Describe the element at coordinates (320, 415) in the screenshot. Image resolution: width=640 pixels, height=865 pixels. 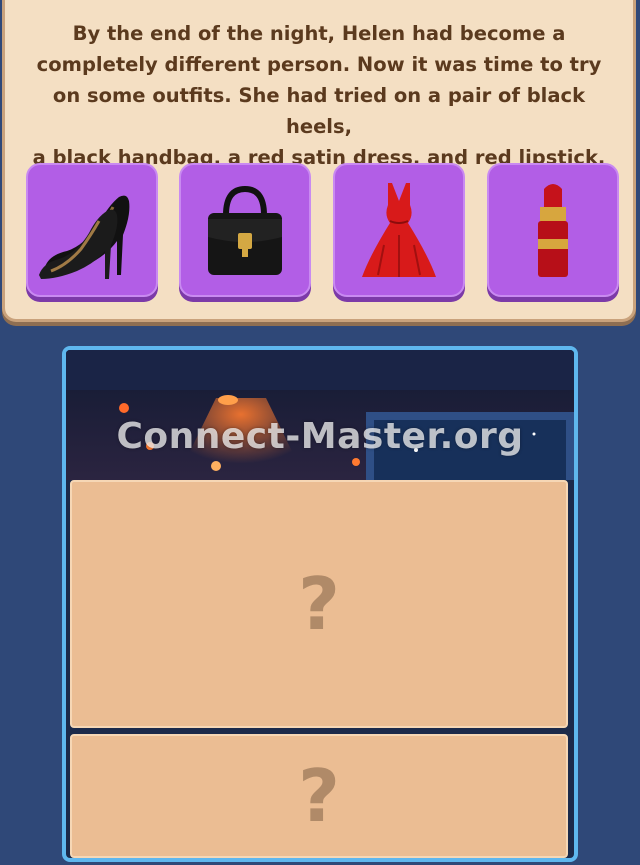
I see `nightclub-scene-image` at that location.